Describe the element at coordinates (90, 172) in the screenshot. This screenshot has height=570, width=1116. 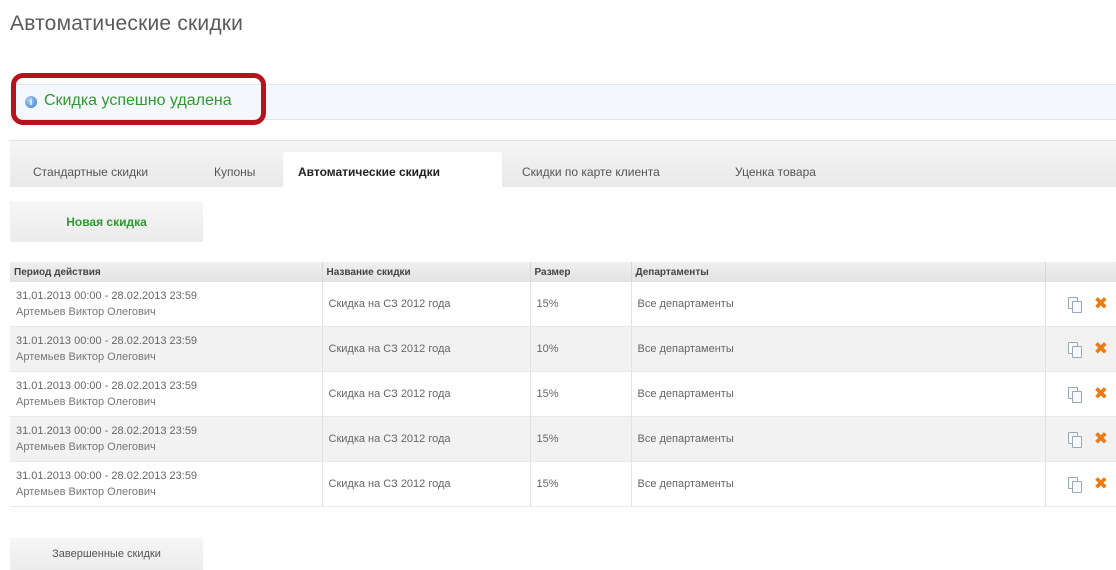
I see `tab-standard-discounts: Стандартные скидки` at that location.